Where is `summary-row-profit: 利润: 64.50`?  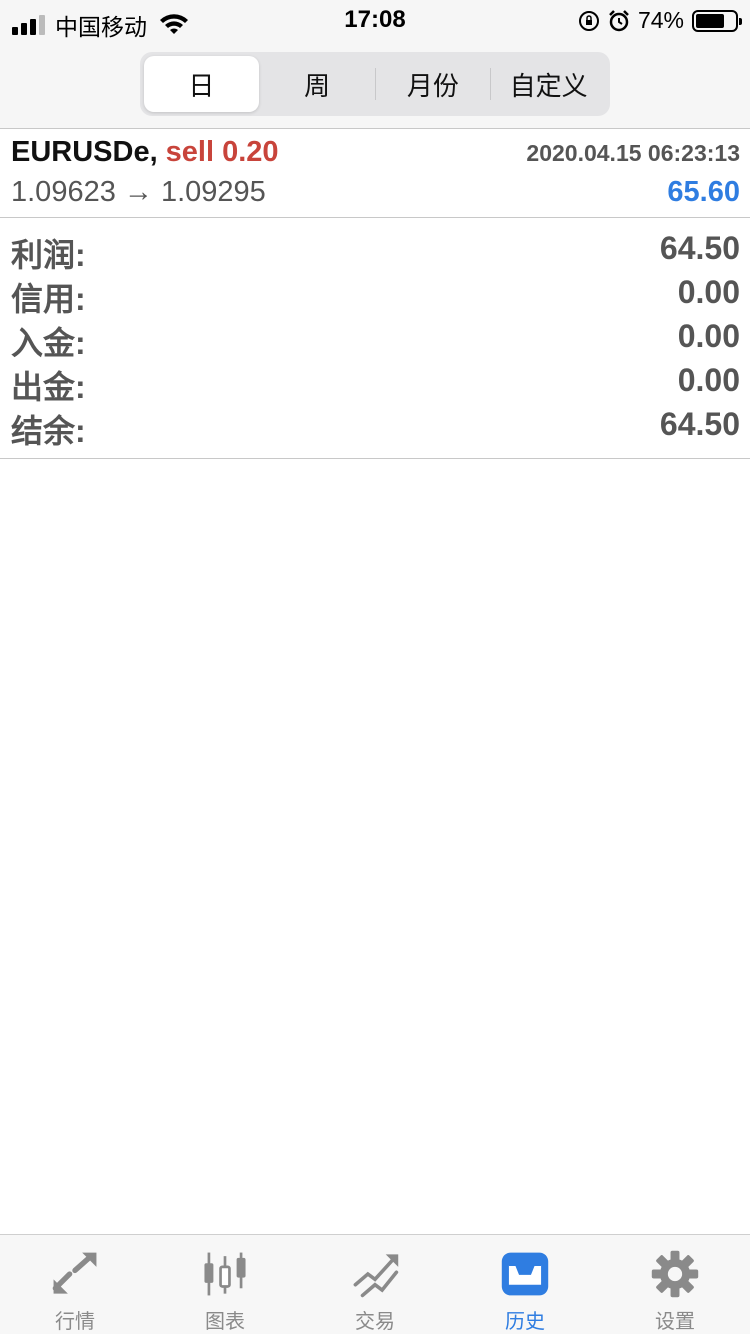
summary-row-profit: 利润: 64.50 is located at coordinates (375, 250).